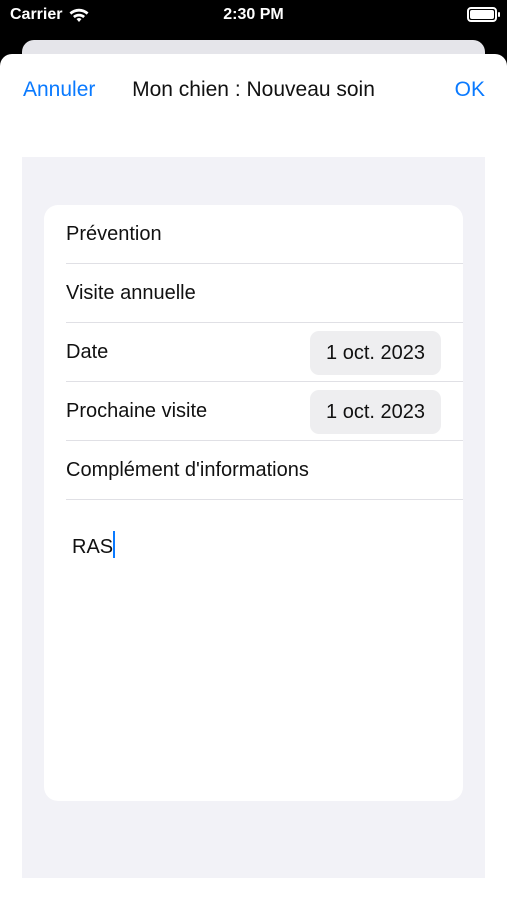 The width and height of the screenshot is (507, 900). Describe the element at coordinates (375, 412) in the screenshot. I see `next-visit-picker: 1 oct. 2023` at that location.